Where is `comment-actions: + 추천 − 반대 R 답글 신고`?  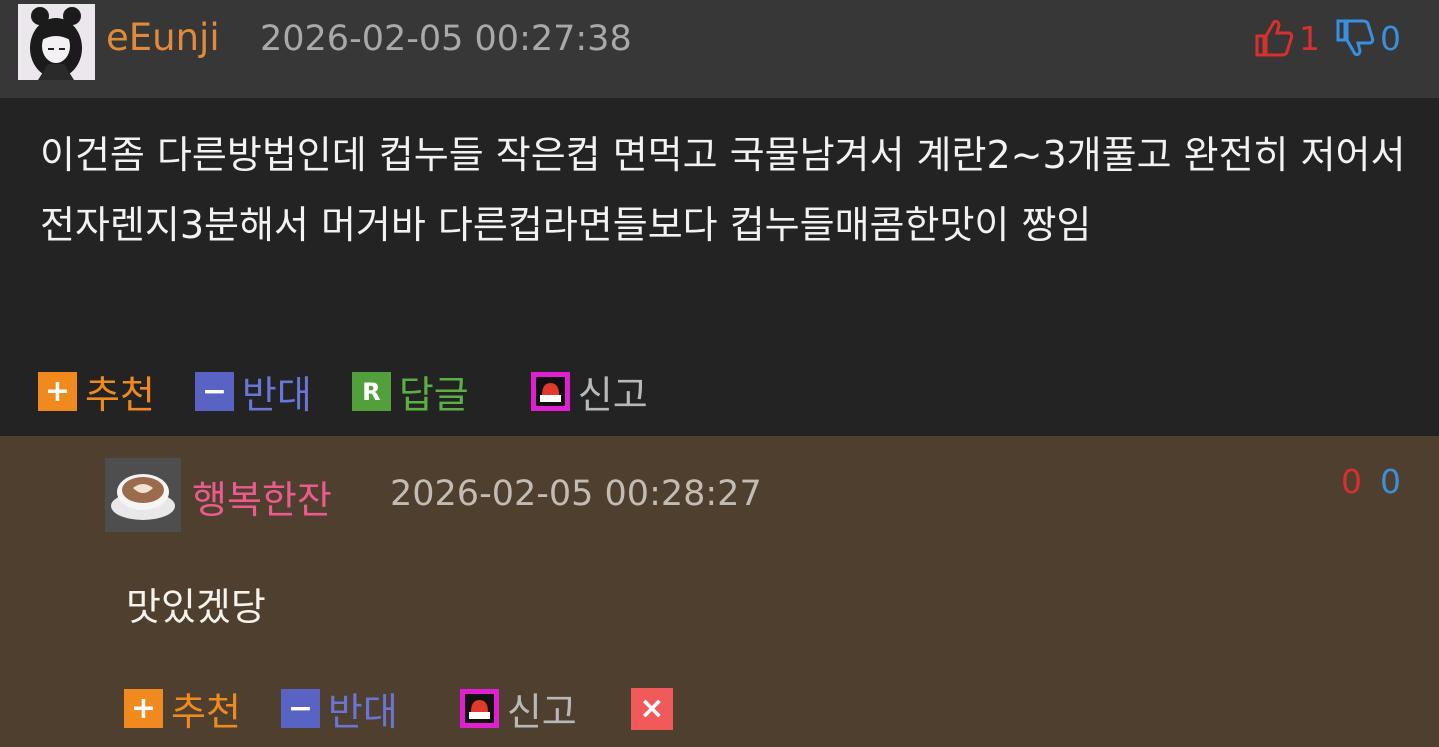
comment-actions: + 추천 − 반대 R 답글 신고 is located at coordinates (363, 391).